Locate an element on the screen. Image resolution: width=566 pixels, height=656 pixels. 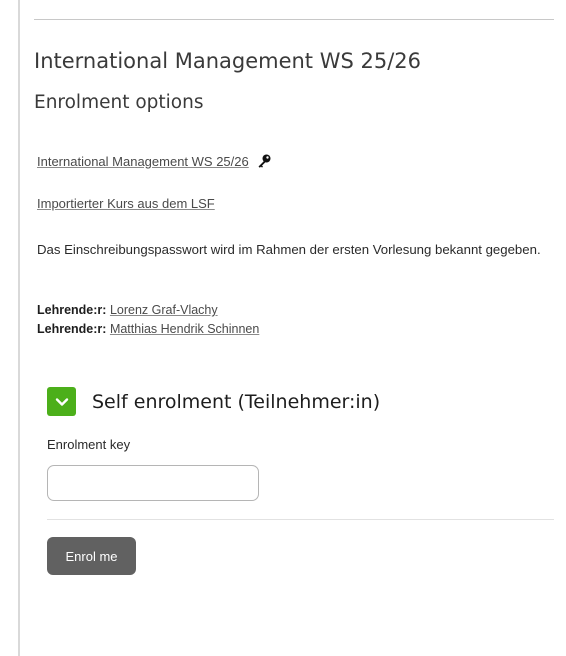
teacher-row: Lehrende:r: Matthias Hendrik Schinnen is located at coordinates (148, 329).